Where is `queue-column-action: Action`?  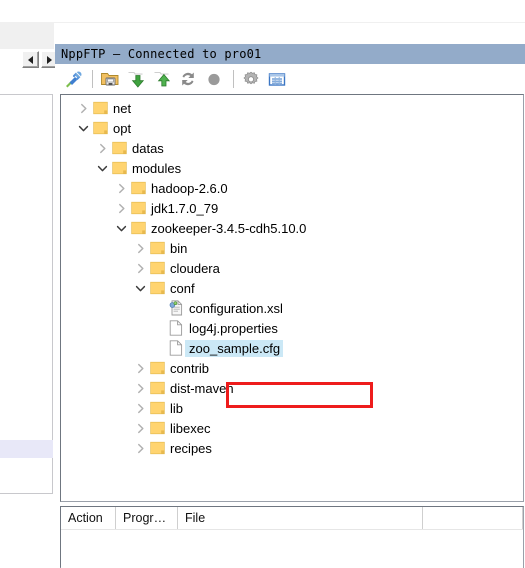
queue-column-action: Action is located at coordinates (88, 518).